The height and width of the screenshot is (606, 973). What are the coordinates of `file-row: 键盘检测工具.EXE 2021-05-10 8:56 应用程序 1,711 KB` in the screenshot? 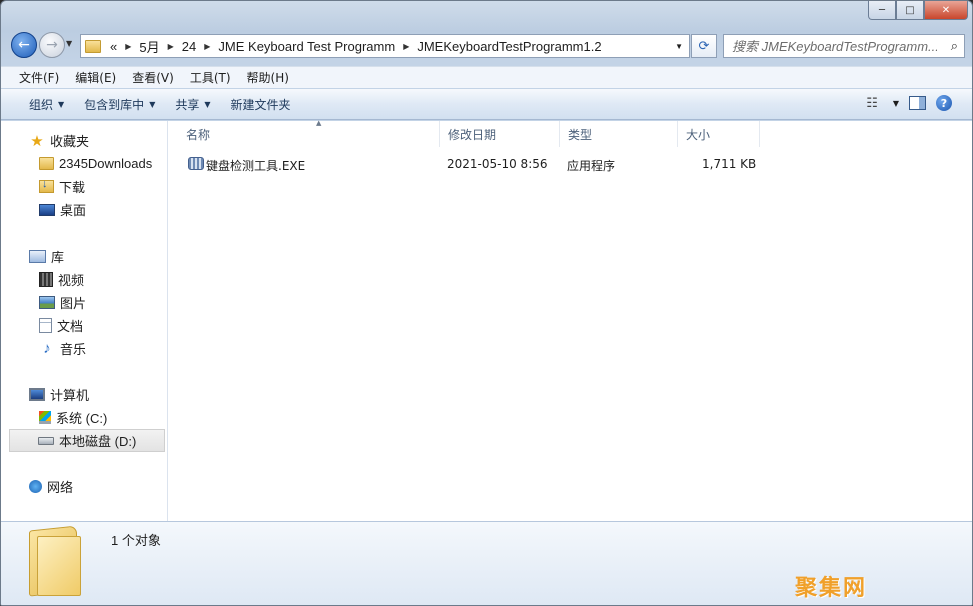 It's located at (479, 164).